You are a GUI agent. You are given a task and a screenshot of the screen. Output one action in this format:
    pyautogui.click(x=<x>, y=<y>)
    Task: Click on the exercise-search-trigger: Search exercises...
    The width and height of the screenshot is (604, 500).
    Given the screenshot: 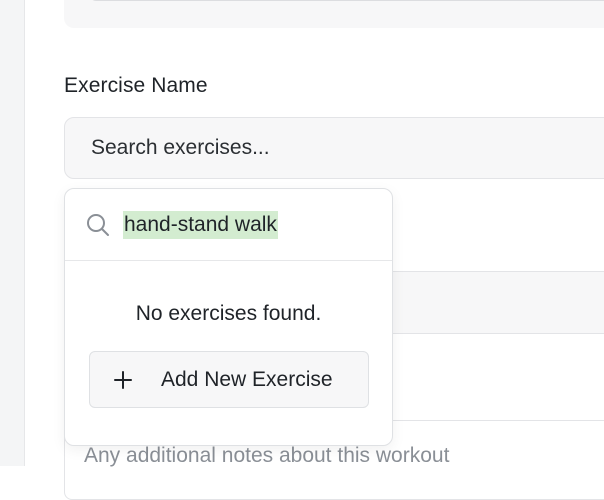 What is the action you would take?
    pyautogui.click(x=334, y=148)
    